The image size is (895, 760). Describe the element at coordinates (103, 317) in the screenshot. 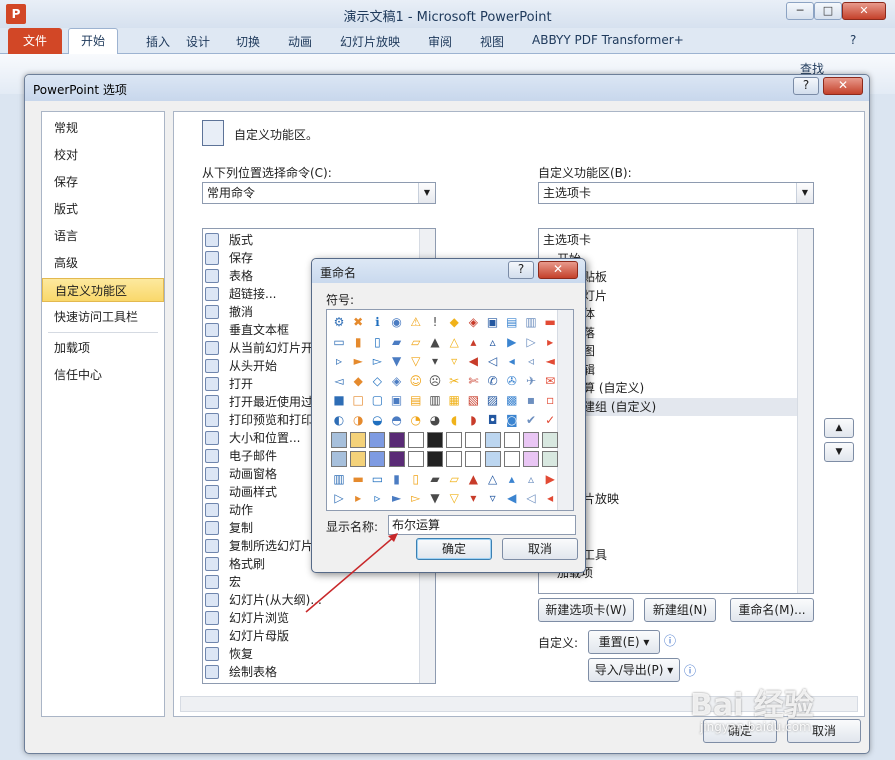

I see `nav-item-quick-access: 快速访问工具栏` at that location.